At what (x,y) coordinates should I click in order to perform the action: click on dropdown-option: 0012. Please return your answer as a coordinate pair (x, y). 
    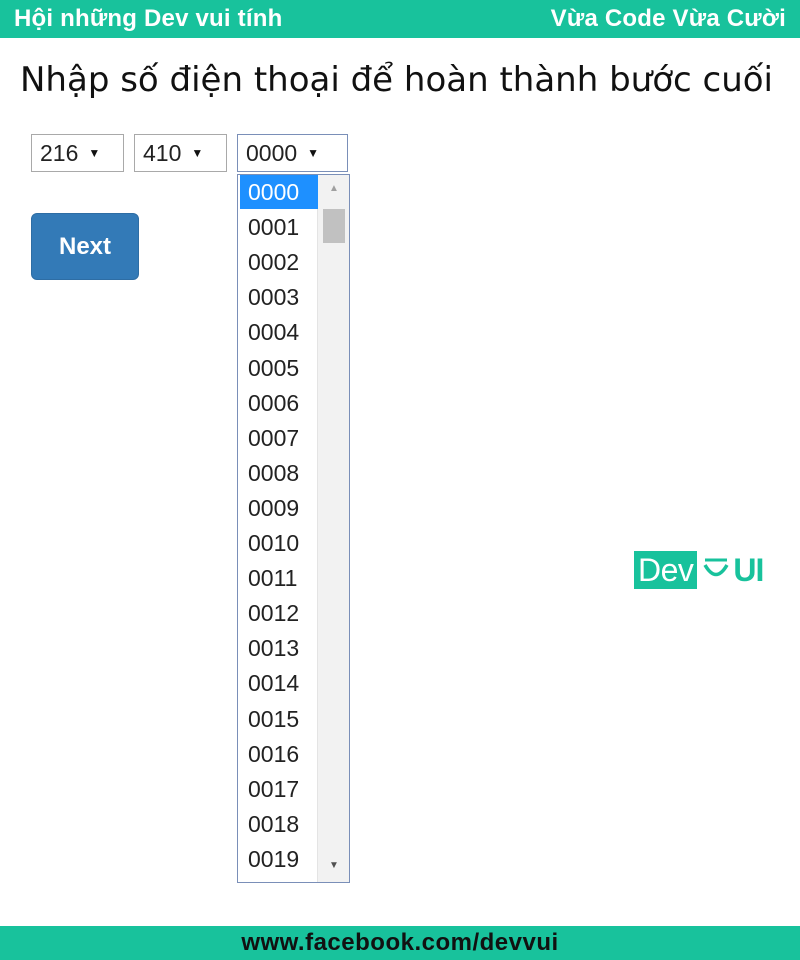
    Looking at the image, I should click on (279, 613).